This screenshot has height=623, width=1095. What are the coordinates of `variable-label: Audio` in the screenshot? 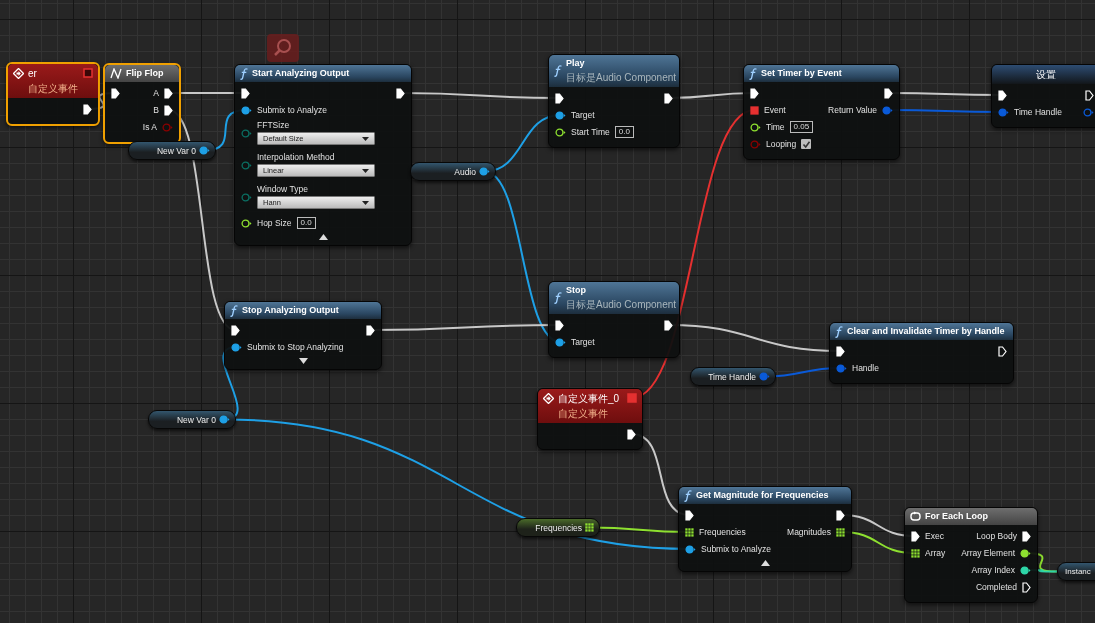 It's located at (465, 171).